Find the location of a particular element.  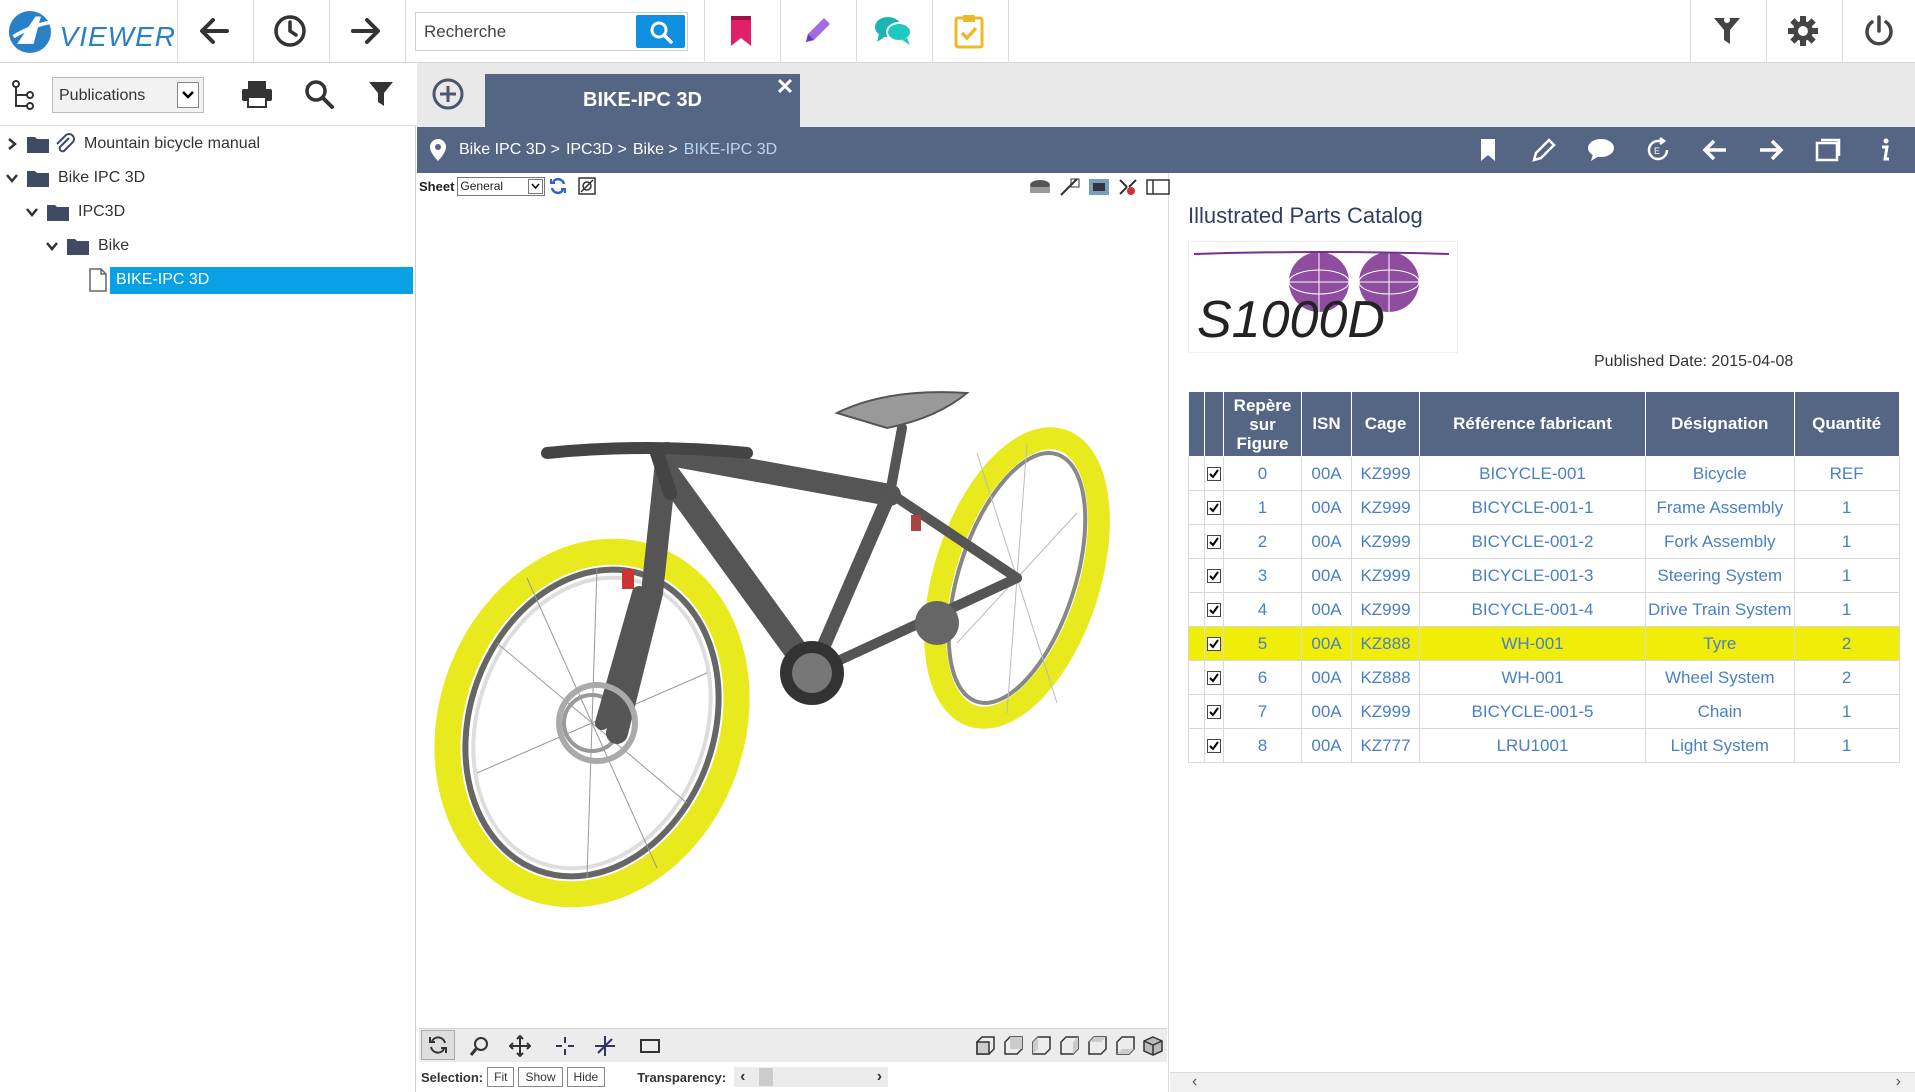

comments-button is located at coordinates (893, 31).